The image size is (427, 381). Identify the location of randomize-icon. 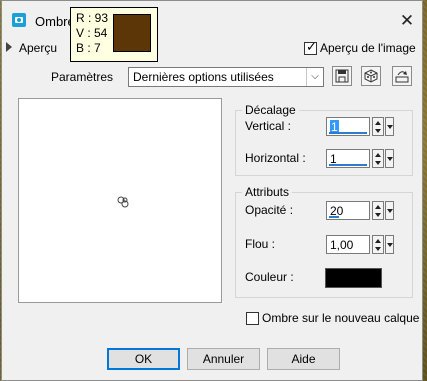
(371, 76).